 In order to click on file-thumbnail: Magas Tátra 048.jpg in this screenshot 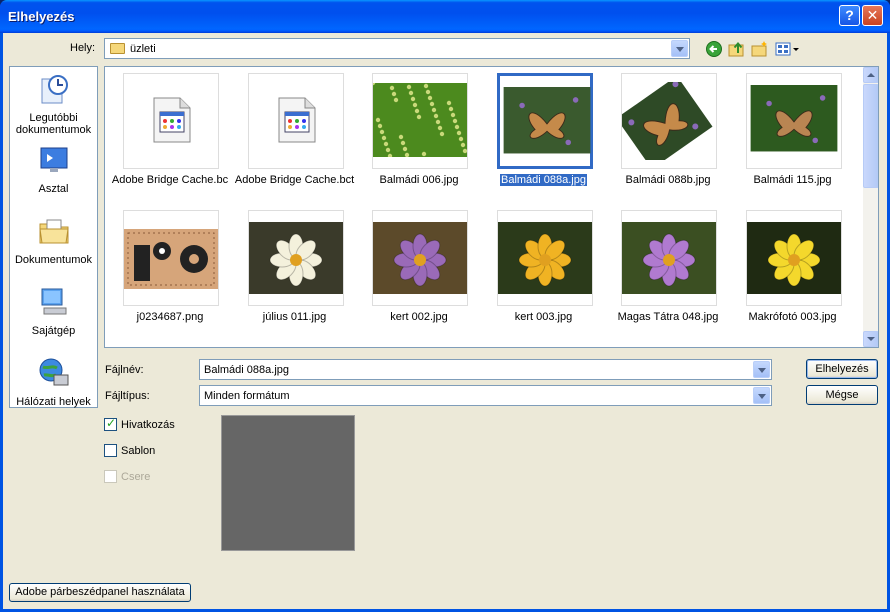, I will do `click(668, 278)`.